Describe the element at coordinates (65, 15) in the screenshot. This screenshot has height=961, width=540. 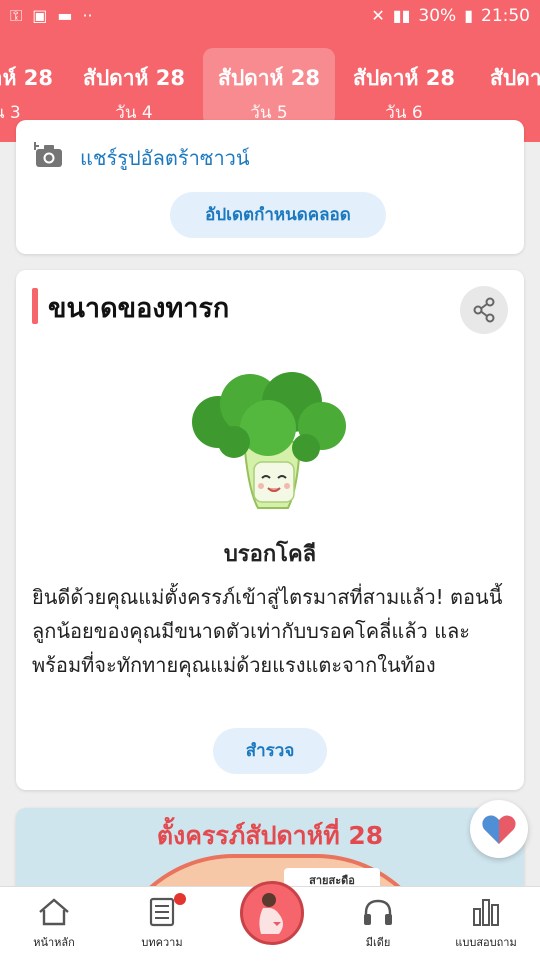
I see `message-icon: ▬` at that location.